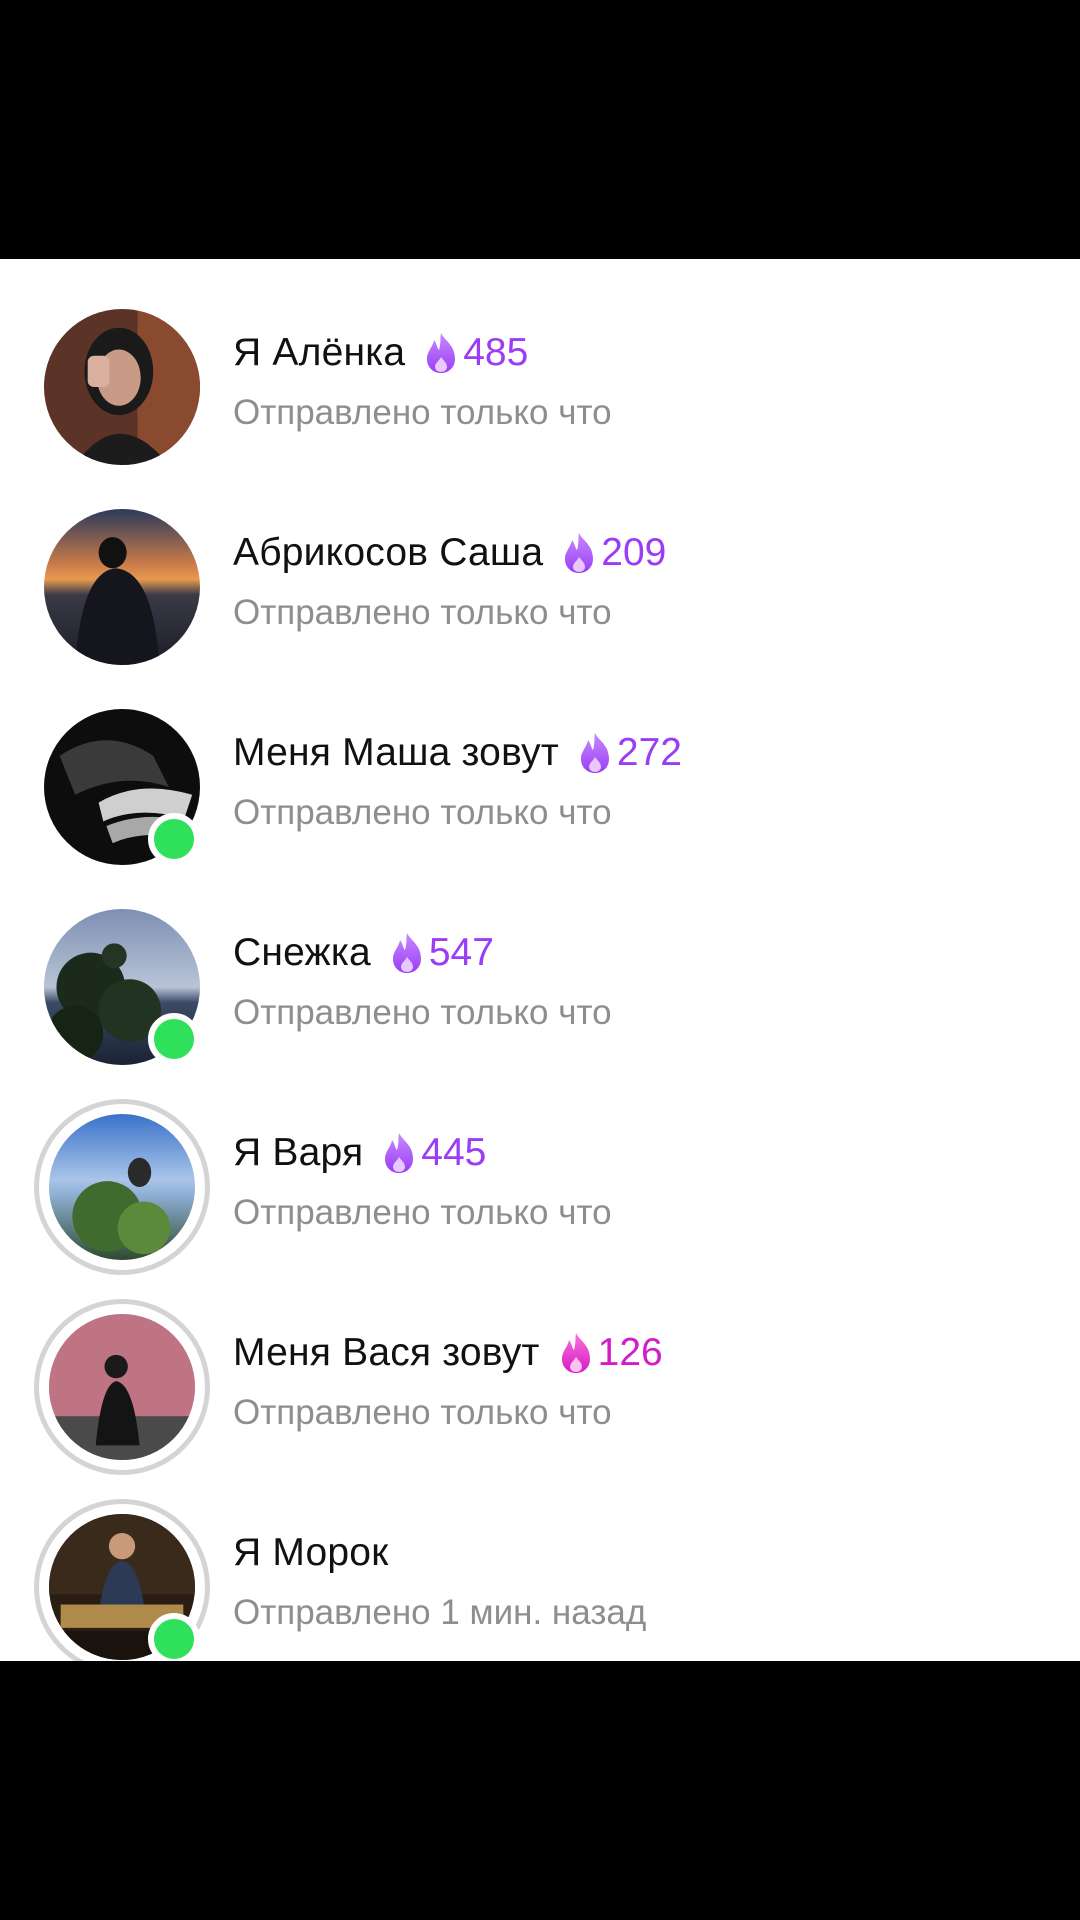 The width and height of the screenshot is (1080, 1920). Describe the element at coordinates (396, 752) in the screenshot. I see `contact-name: Меня Маша зовут` at that location.